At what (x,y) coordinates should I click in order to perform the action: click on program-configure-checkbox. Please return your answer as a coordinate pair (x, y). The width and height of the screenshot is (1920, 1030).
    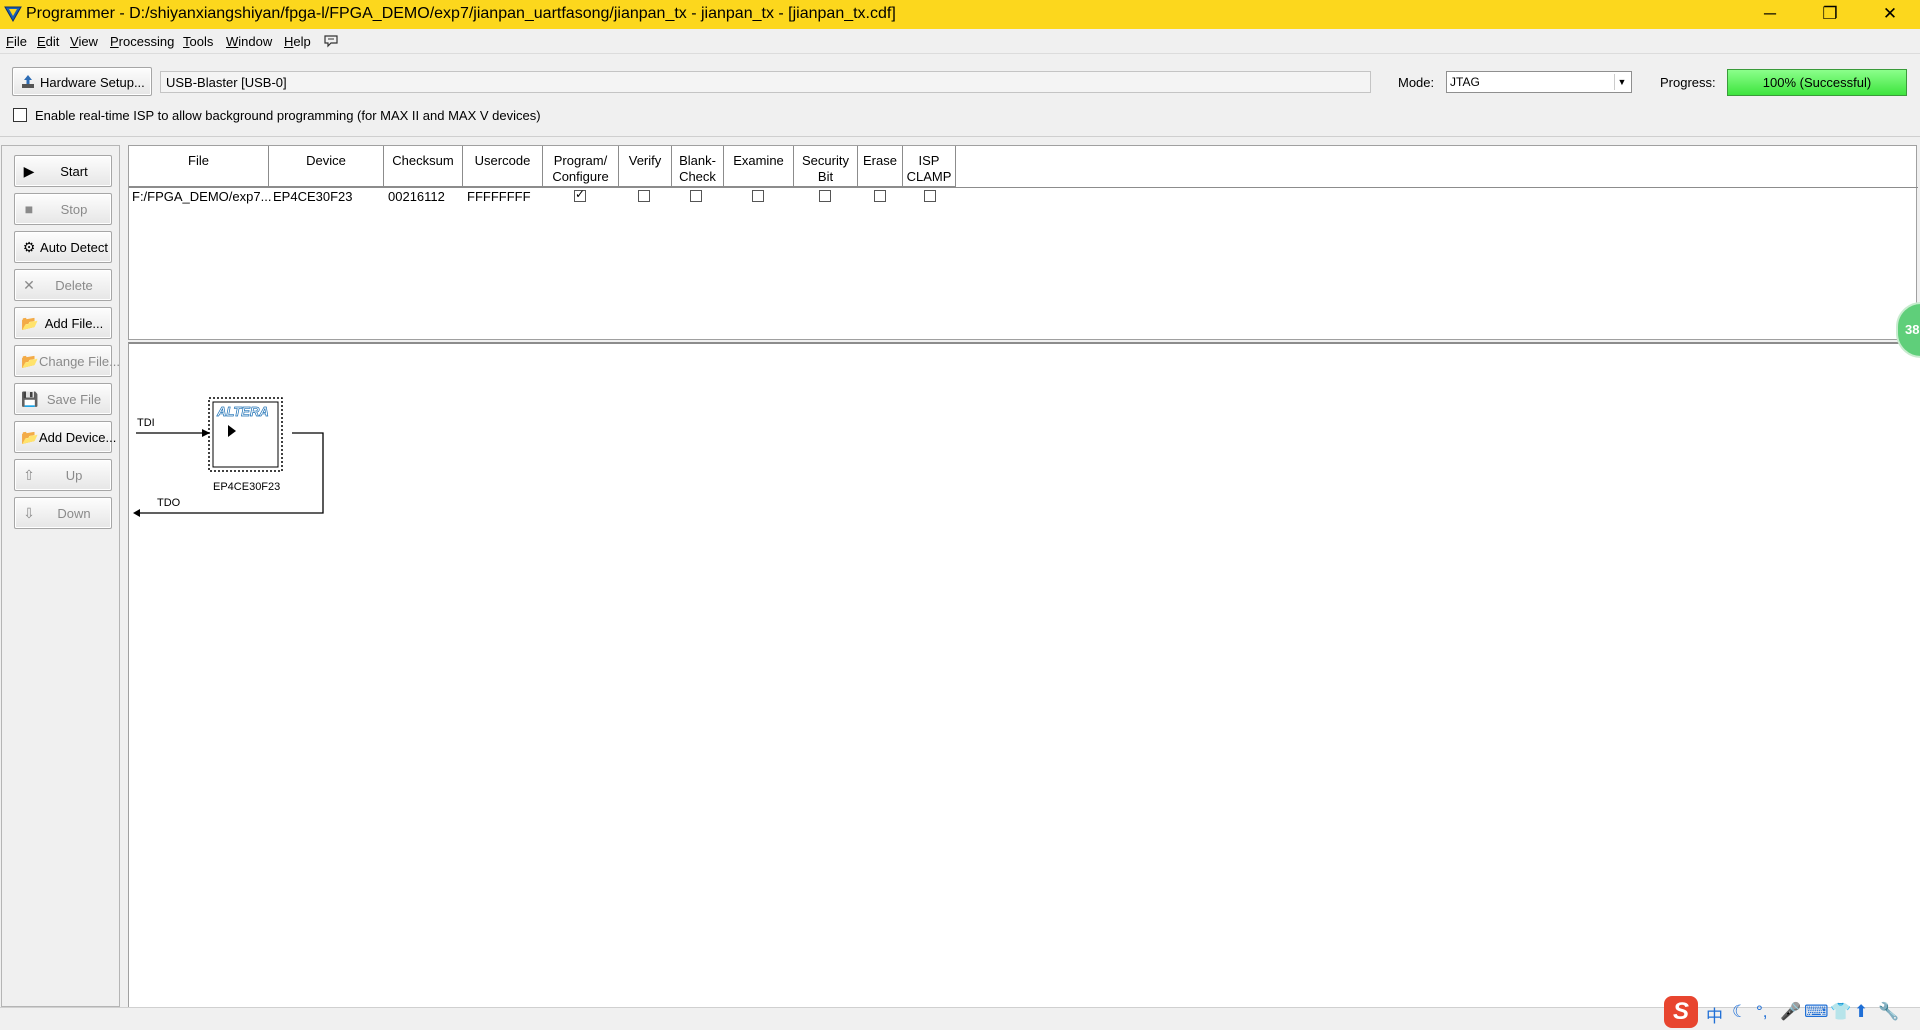
    Looking at the image, I should click on (580, 194).